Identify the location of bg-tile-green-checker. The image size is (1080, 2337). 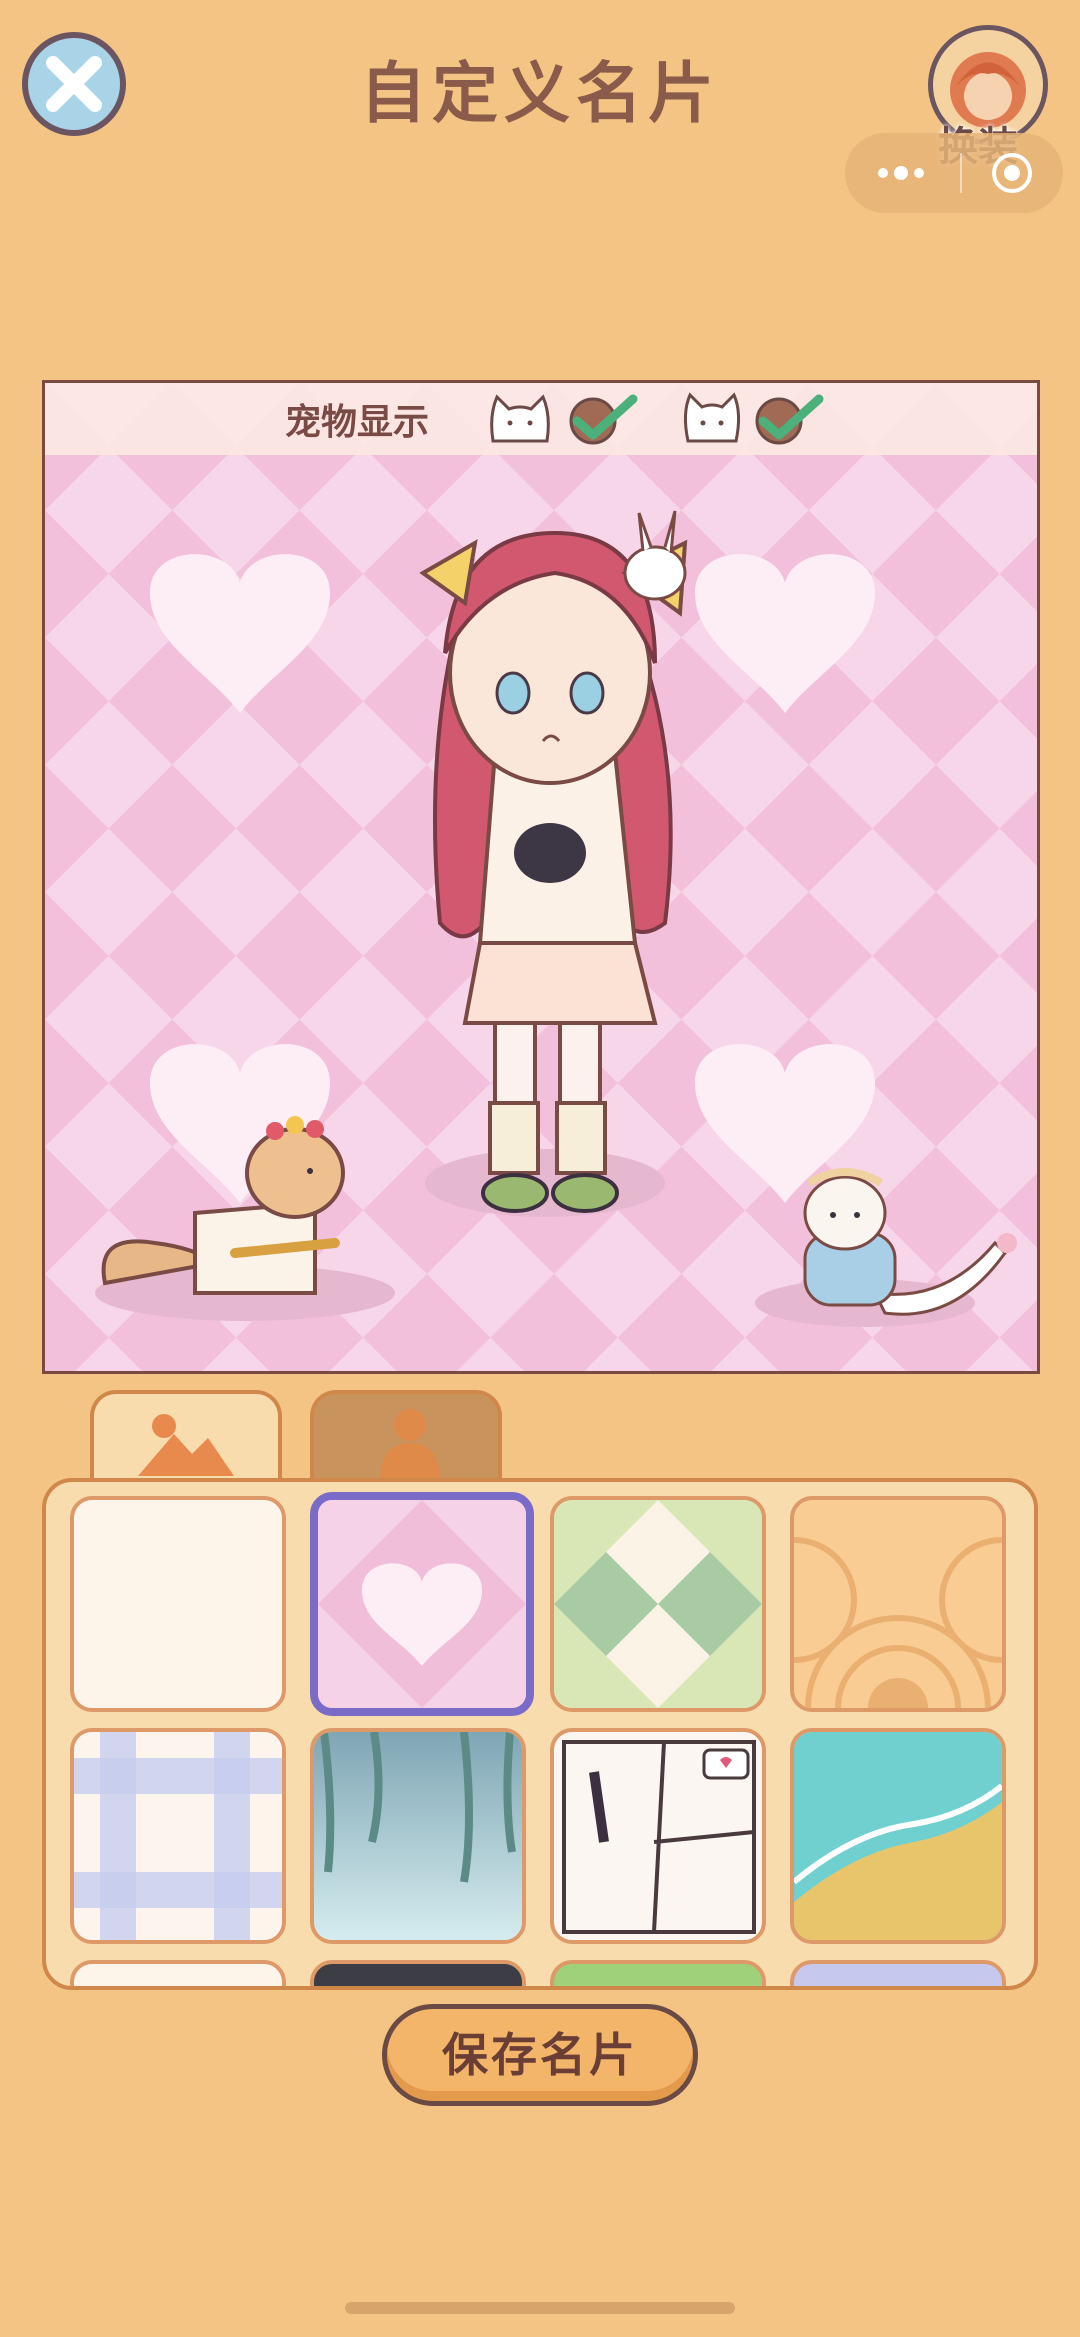
(658, 1604).